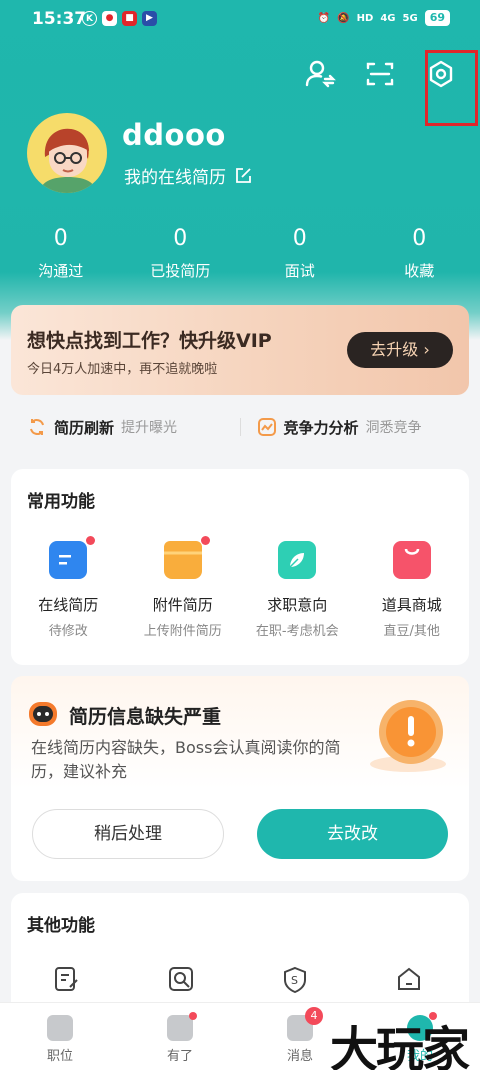 The width and height of the screenshot is (480, 1070). What do you see at coordinates (149, 428) in the screenshot?
I see `quick-sub: 提升曝光` at bounding box center [149, 428].